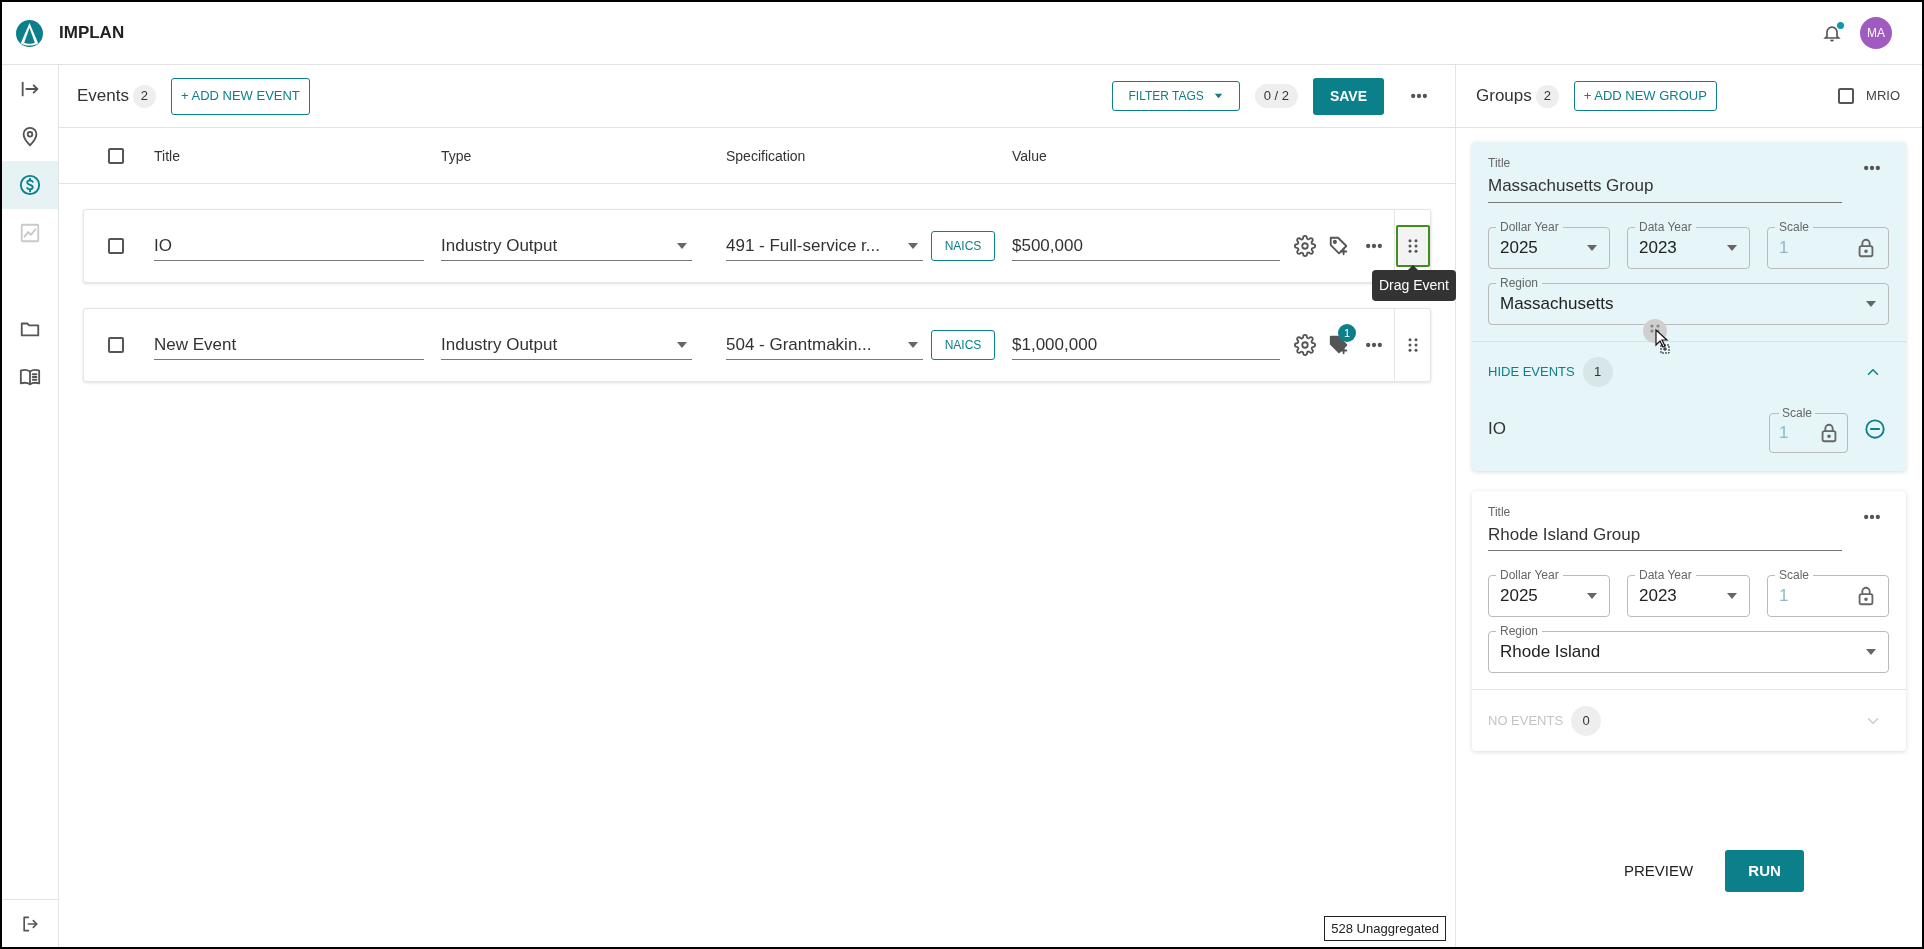  I want to click on user-avatar: MA, so click(1876, 33).